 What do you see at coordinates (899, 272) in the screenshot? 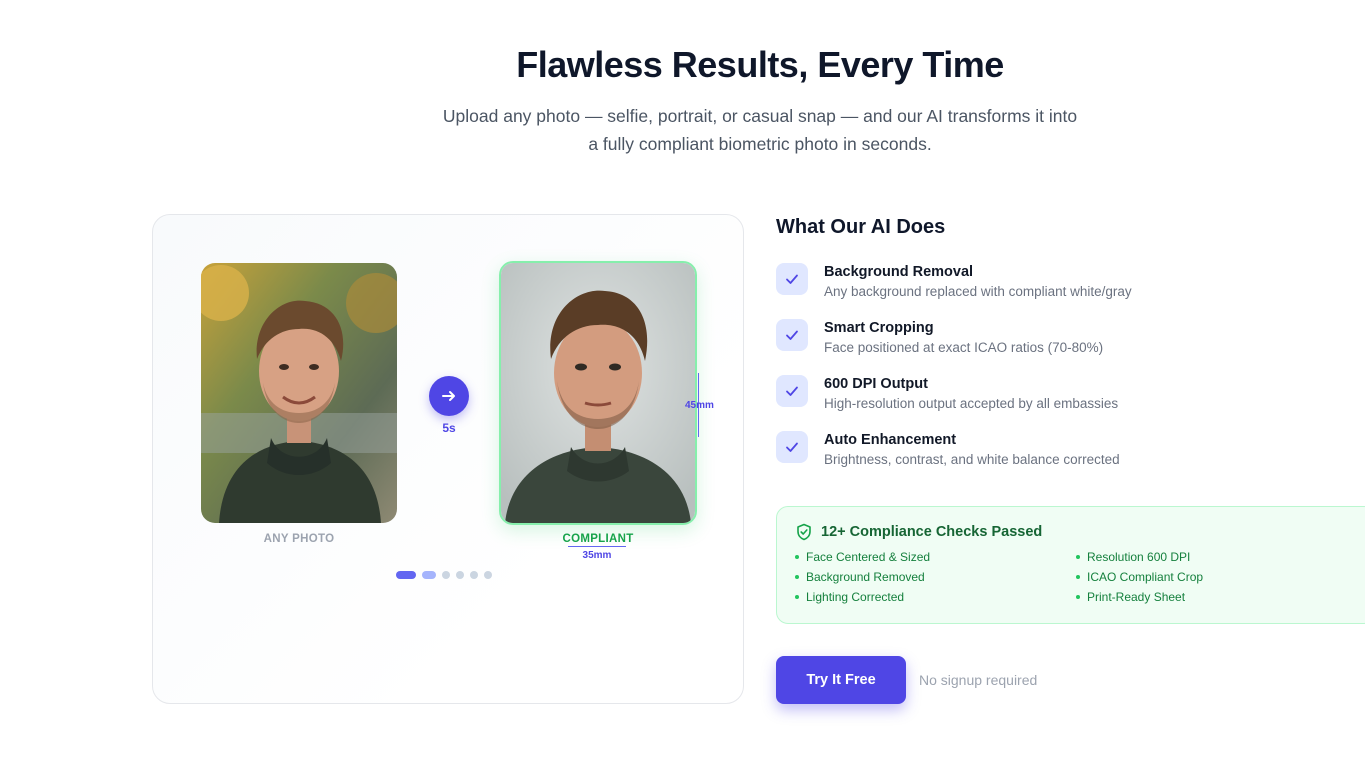
I see `feature-title: Background Removal` at bounding box center [899, 272].